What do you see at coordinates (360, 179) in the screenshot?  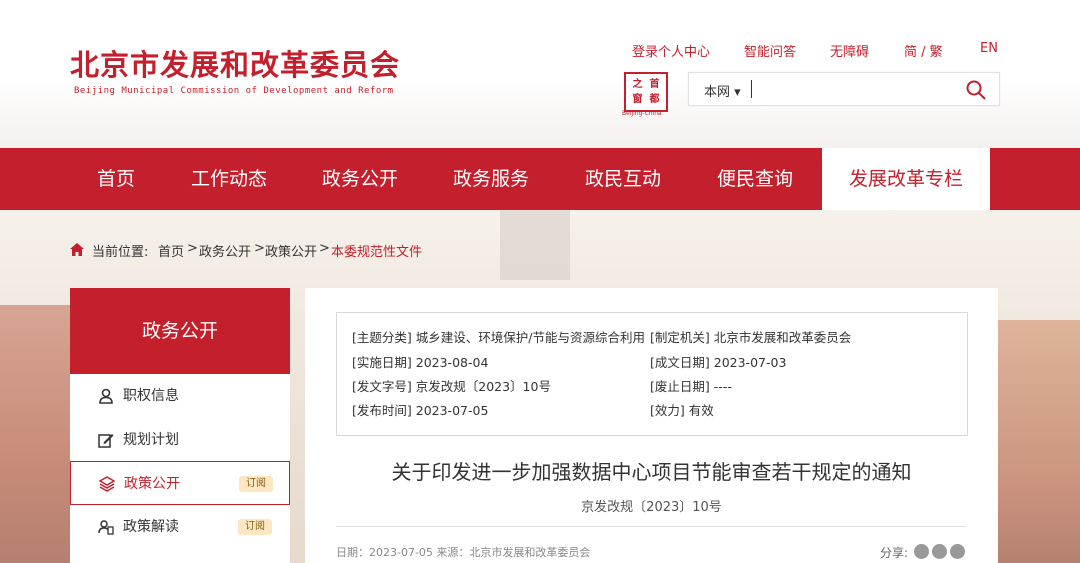 I see `nav-gov-affairs-open: 政务公开` at bounding box center [360, 179].